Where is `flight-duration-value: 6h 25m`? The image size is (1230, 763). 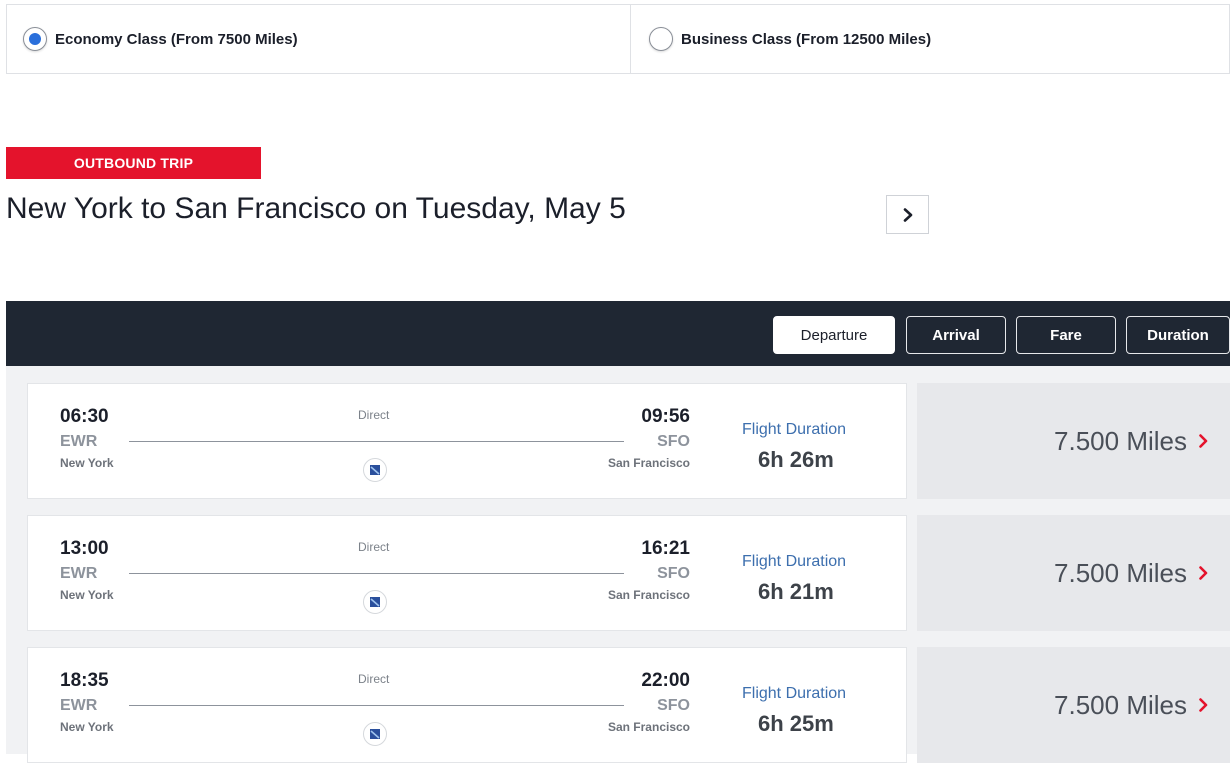 flight-duration-value: 6h 25m is located at coordinates (796, 723).